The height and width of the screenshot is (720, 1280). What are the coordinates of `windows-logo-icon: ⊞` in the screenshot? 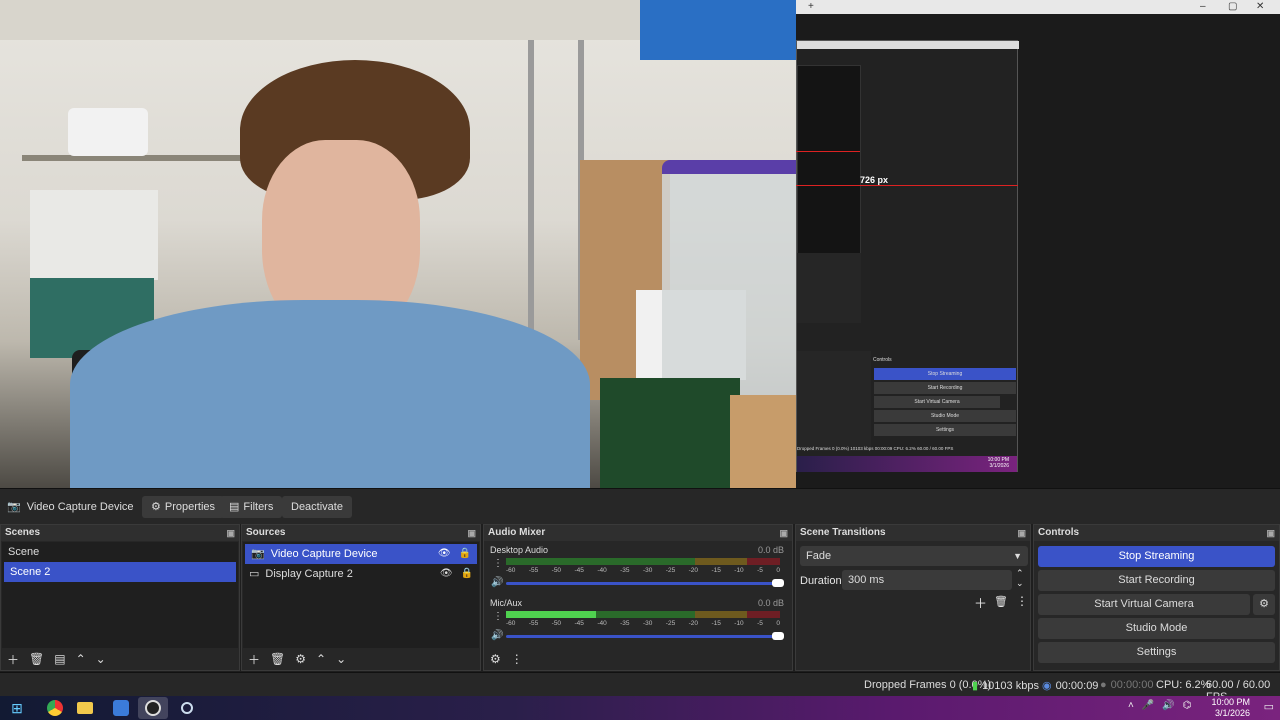 It's located at (17, 707).